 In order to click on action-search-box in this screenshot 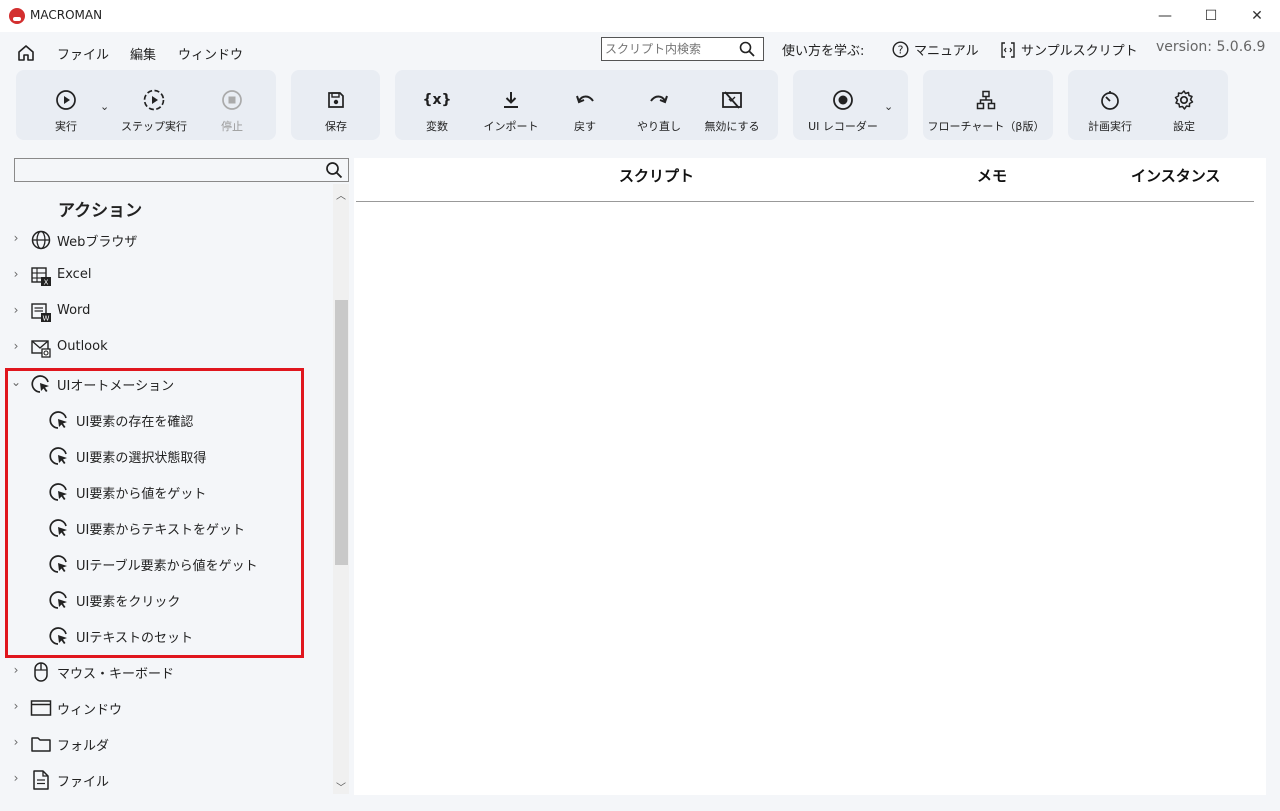, I will do `click(181, 170)`.